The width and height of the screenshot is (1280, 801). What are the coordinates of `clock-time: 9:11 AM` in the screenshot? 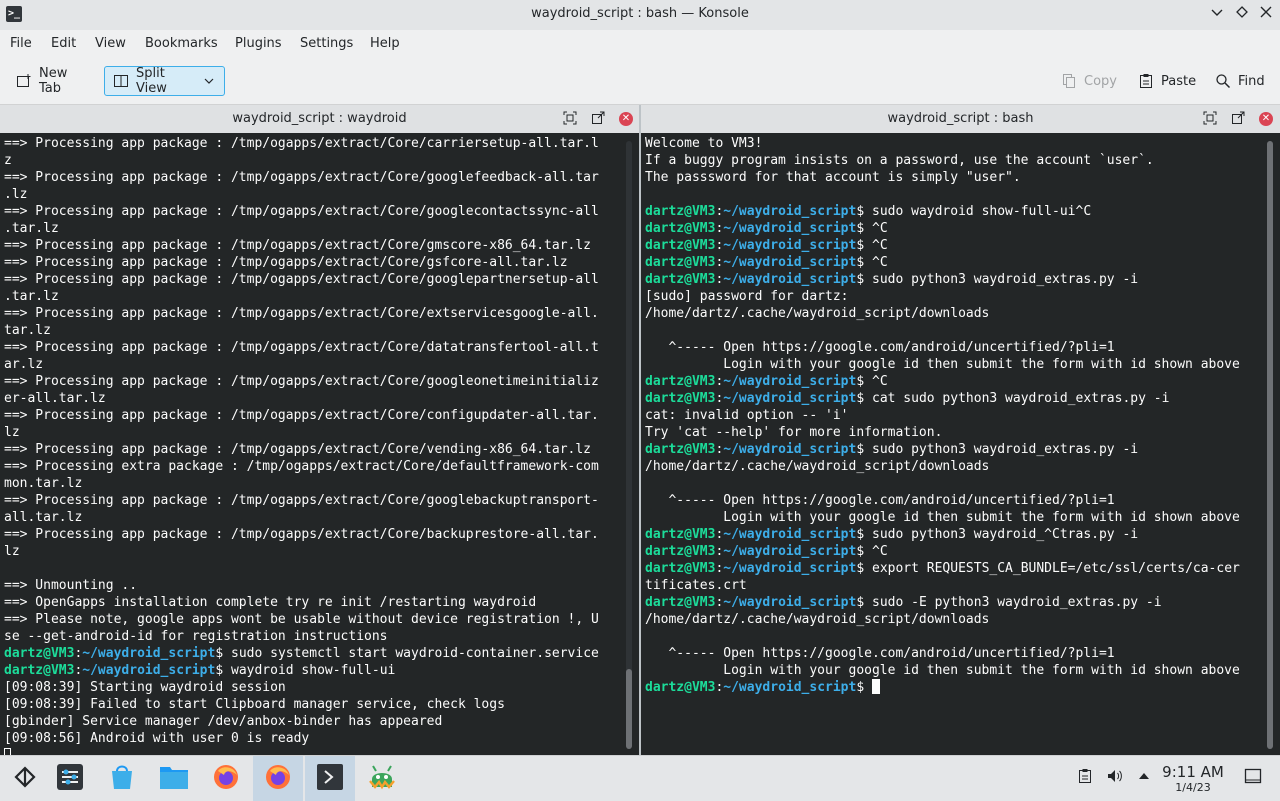 It's located at (1193, 772).